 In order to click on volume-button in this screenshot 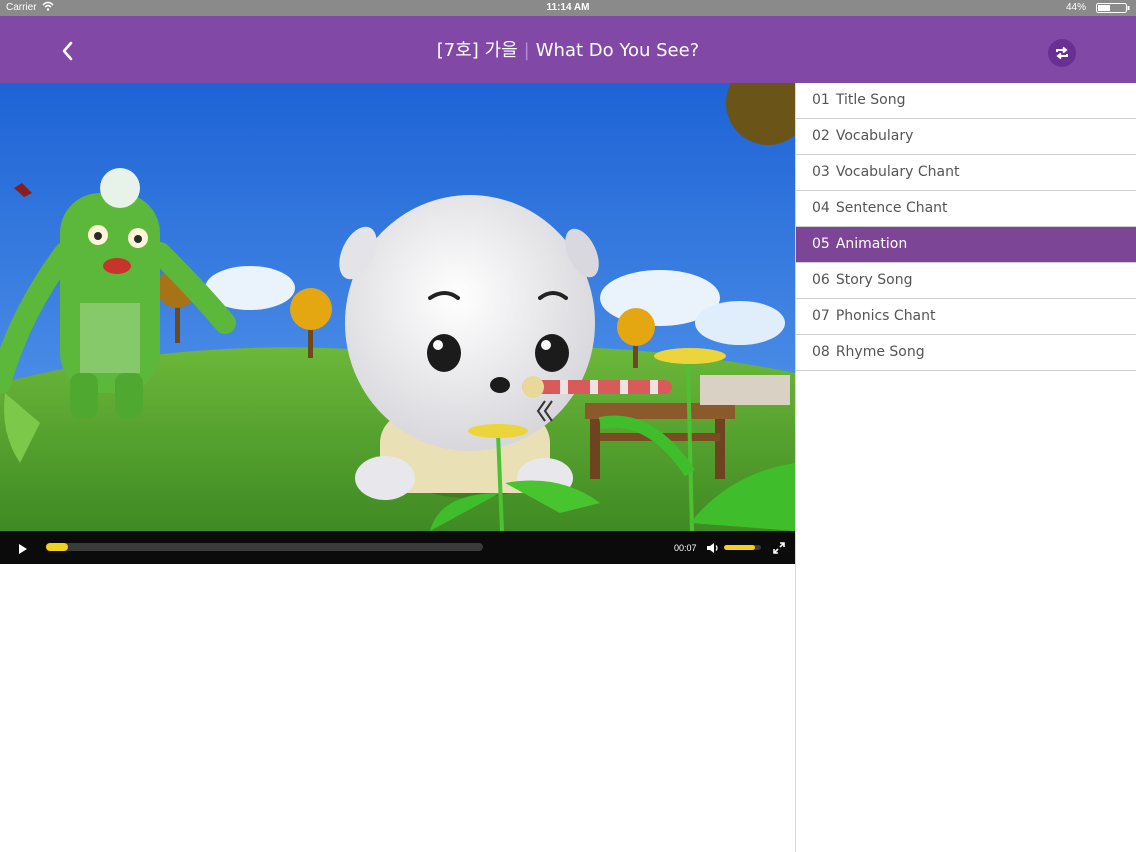, I will do `click(713, 547)`.